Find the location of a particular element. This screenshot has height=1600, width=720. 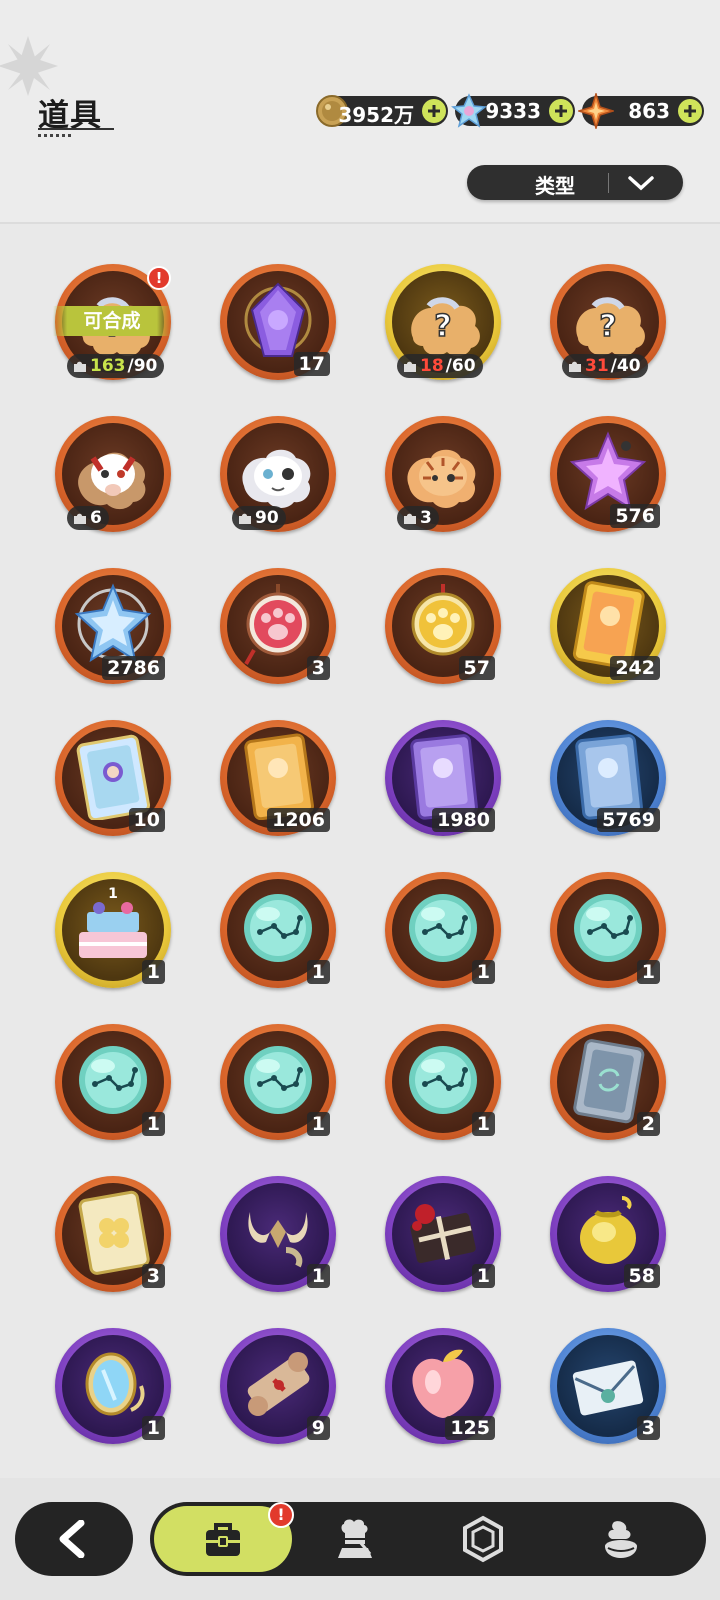

title-dots is located at coordinates (56, 135).